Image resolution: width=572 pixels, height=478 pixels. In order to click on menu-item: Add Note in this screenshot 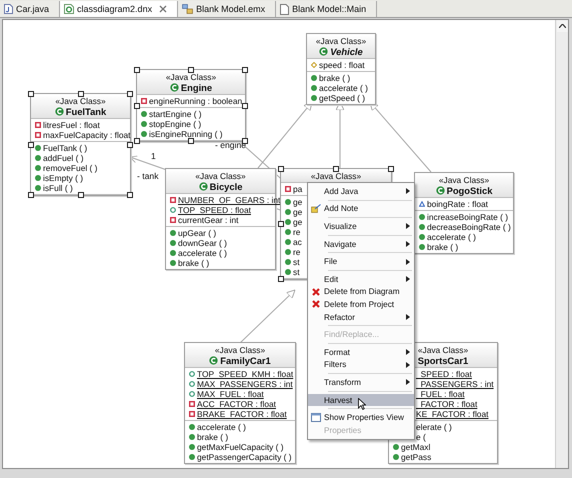, I will do `click(361, 209)`.